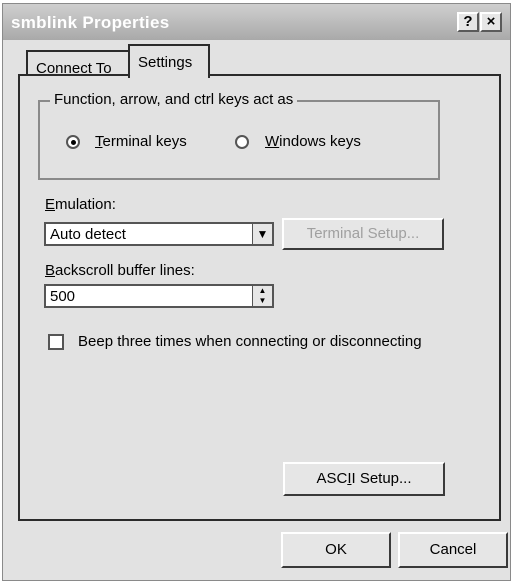  Describe the element at coordinates (80, 204) in the screenshot. I see `emulation-label: Emulation:` at that location.